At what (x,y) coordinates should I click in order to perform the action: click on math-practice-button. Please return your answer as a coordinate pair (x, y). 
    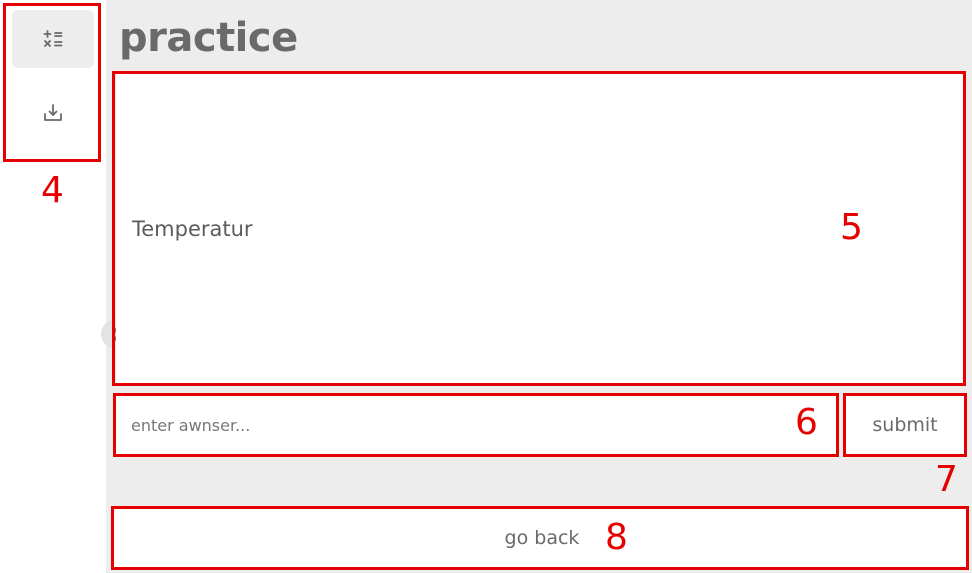
    Looking at the image, I should click on (53, 39).